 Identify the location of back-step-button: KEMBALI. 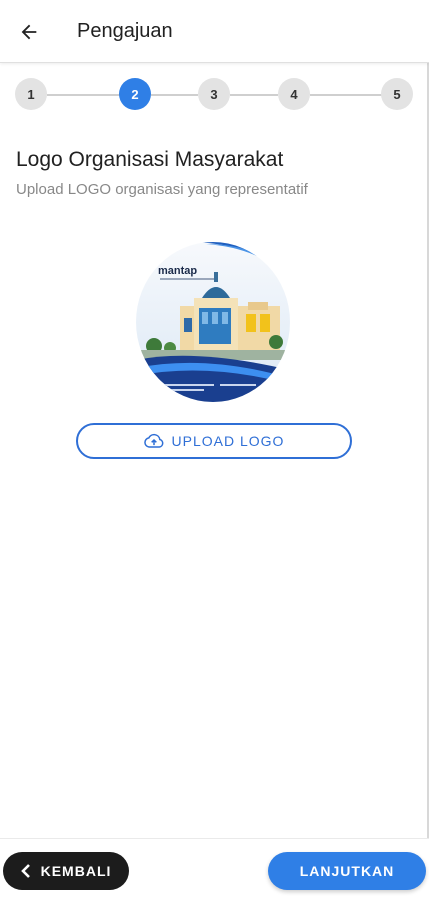
(66, 871).